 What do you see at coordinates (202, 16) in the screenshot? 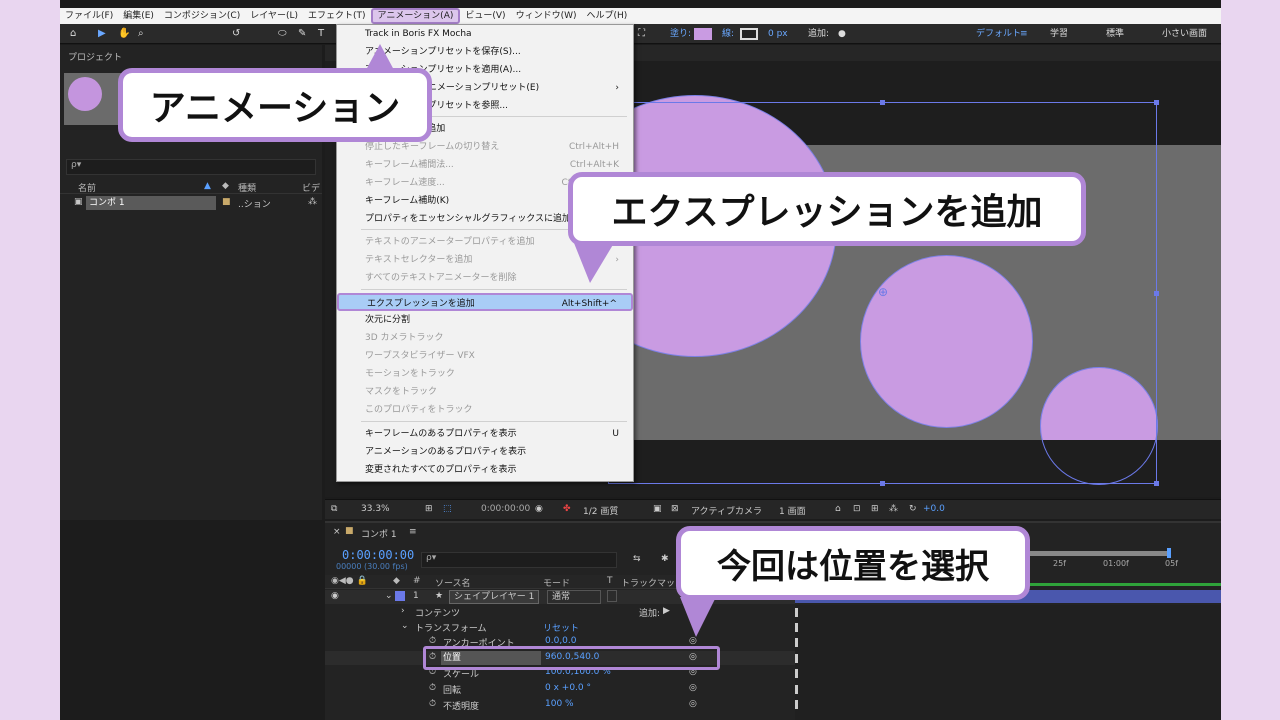
I see `menu-composition: コンポジション(C)` at bounding box center [202, 16].